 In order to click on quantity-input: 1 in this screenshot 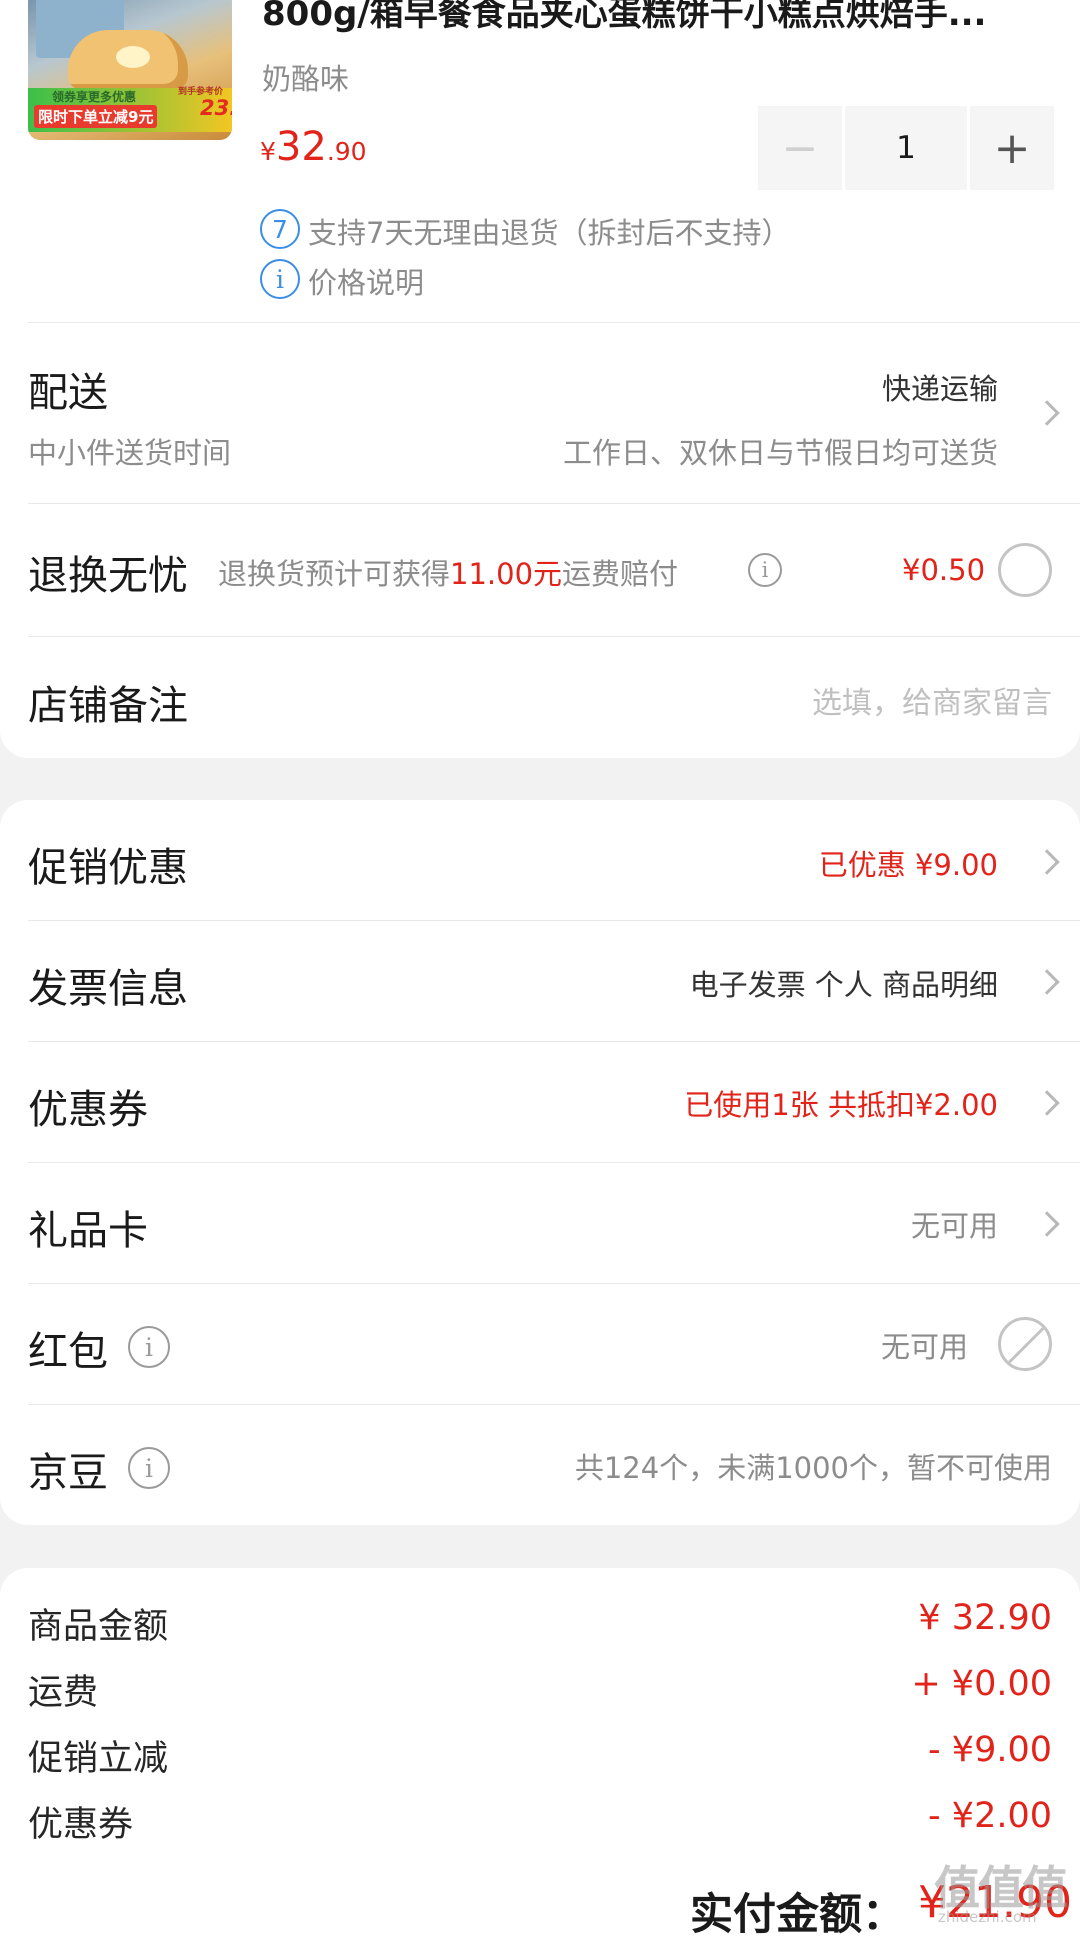, I will do `click(906, 148)`.